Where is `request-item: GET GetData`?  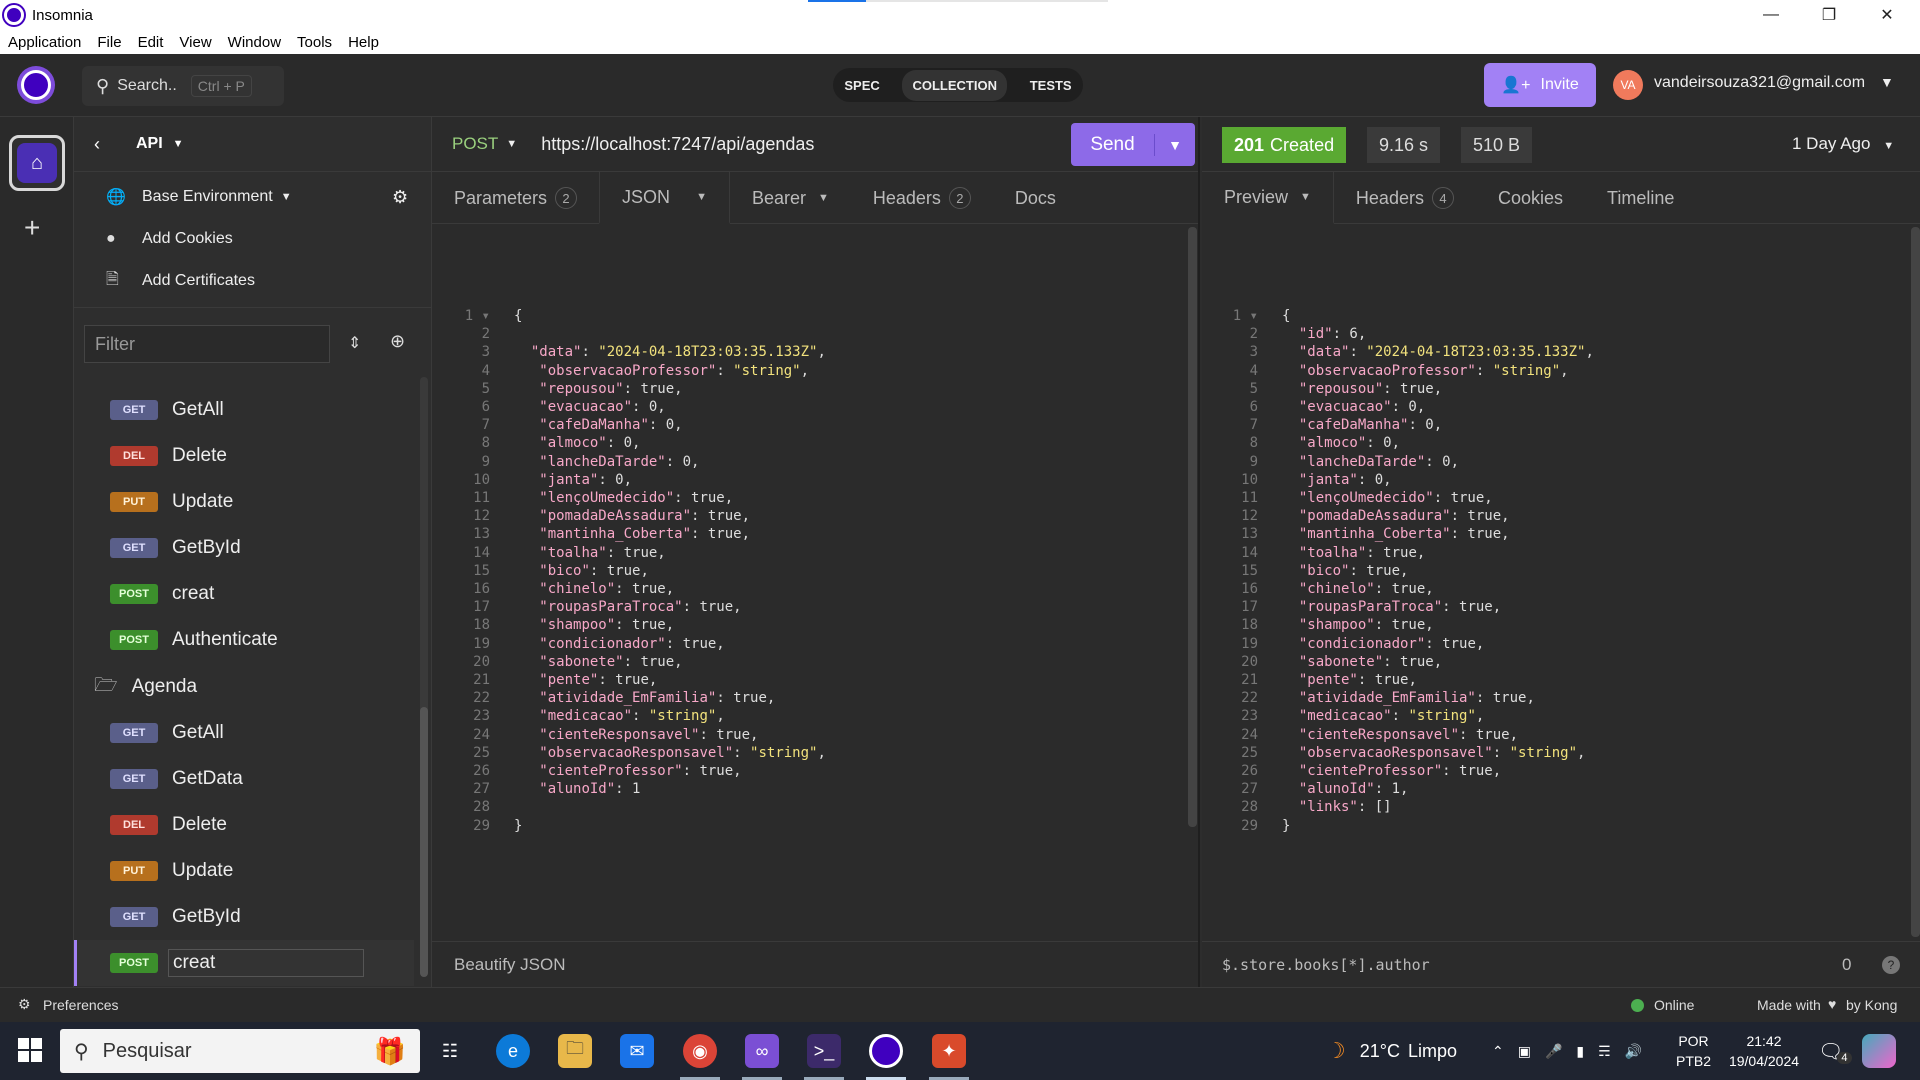
request-item: GET GetData is located at coordinates (244, 779).